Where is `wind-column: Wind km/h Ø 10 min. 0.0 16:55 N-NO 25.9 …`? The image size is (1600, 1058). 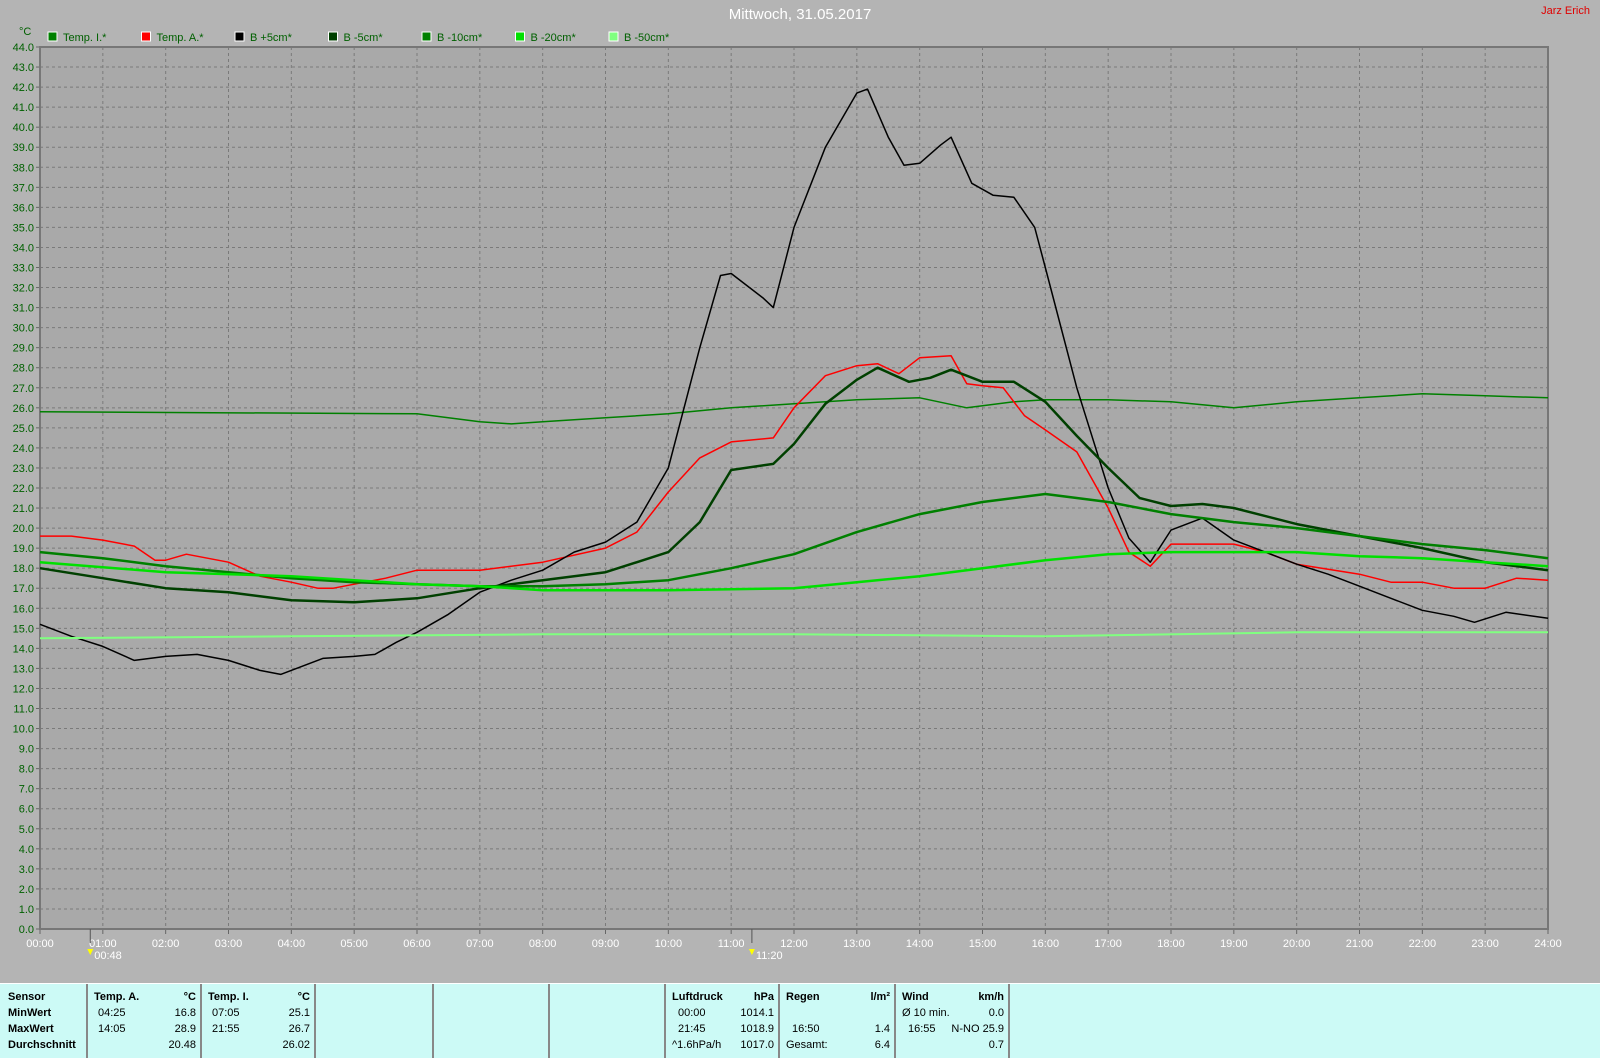 wind-column: Wind km/h Ø 10 min. 0.0 16:55 N-NO 25.9 … is located at coordinates (951, 1021).